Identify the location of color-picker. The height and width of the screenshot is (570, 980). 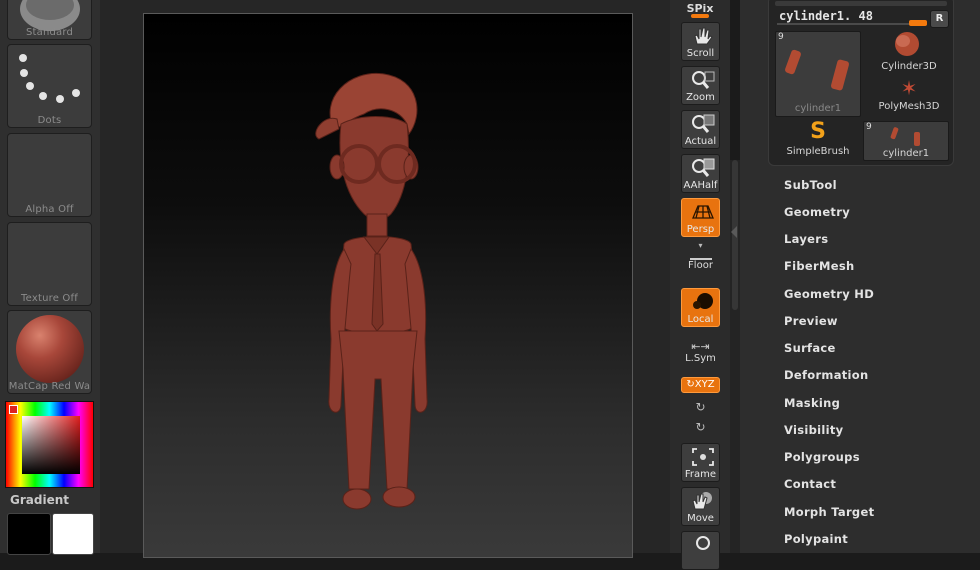
(49, 444).